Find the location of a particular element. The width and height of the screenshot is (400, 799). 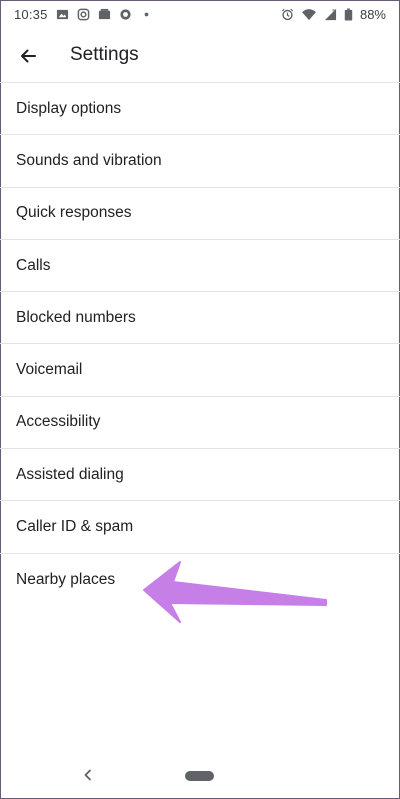

battery-icon is located at coordinates (348, 14).